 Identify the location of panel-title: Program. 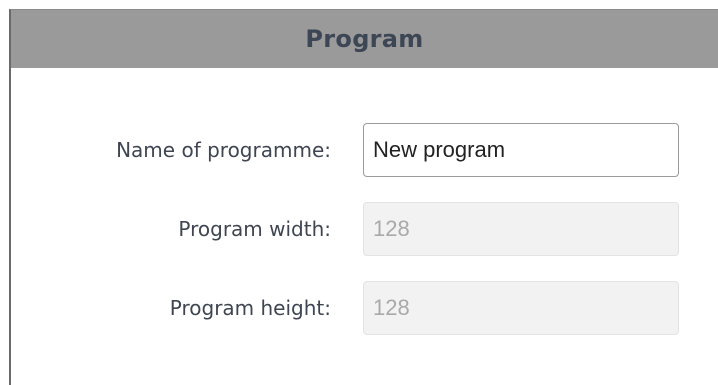
(364, 39).